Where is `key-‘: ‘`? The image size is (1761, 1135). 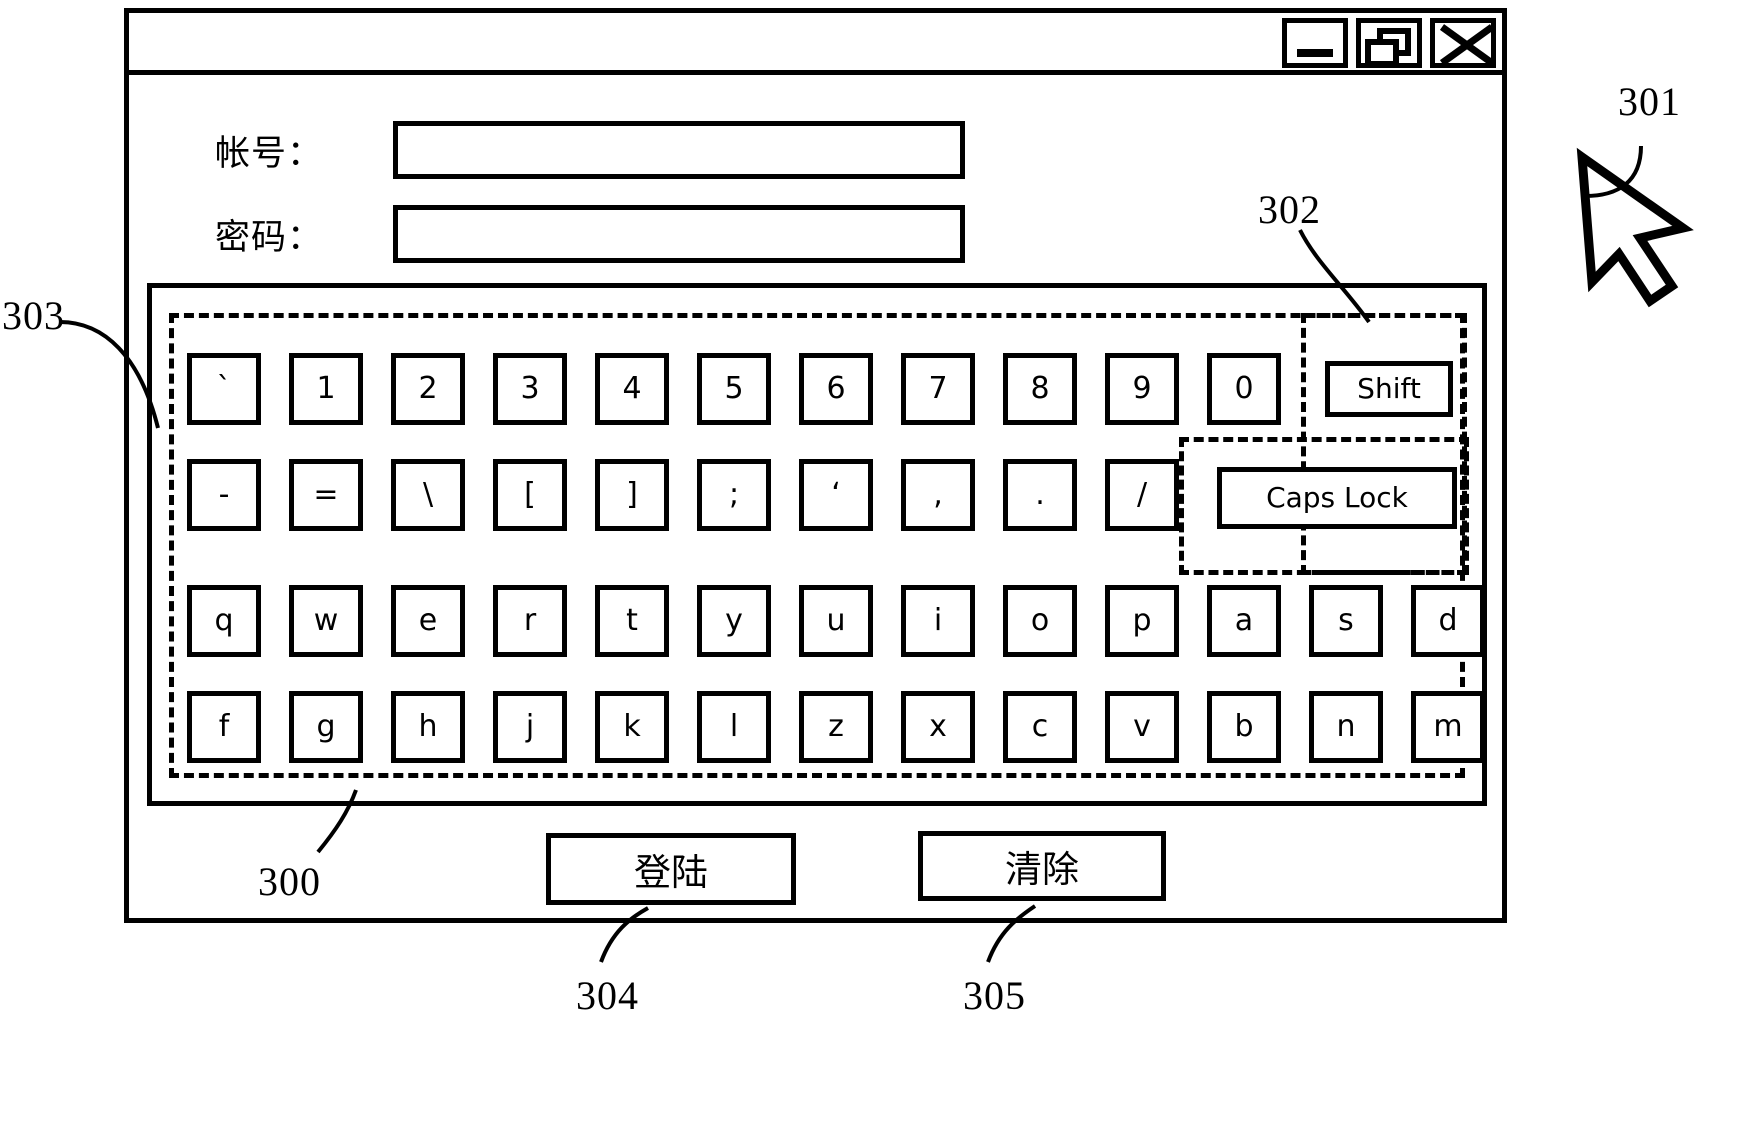 key-‘: ‘ is located at coordinates (836, 495).